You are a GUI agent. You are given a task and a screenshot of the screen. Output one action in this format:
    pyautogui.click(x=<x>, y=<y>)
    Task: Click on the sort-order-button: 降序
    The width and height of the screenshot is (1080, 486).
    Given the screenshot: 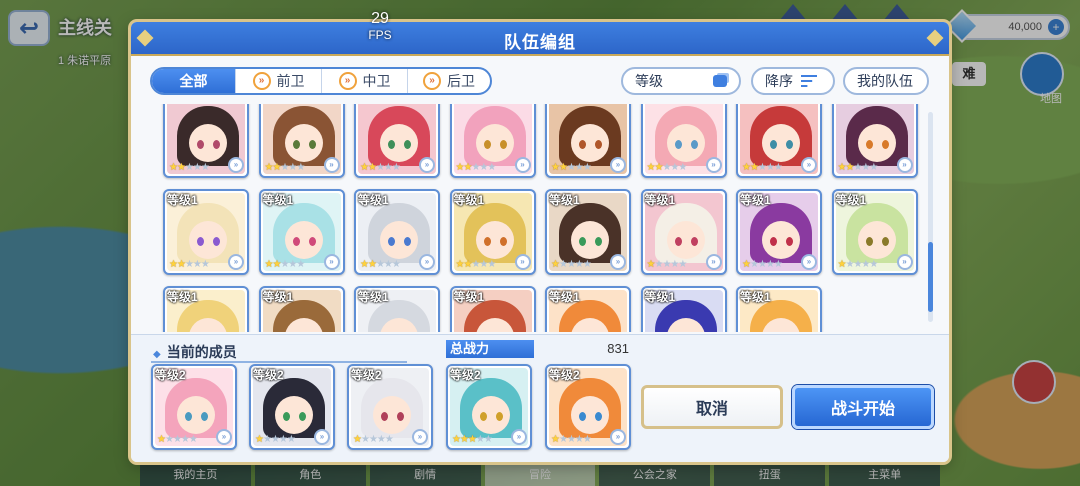 What is the action you would take?
    pyautogui.click(x=793, y=81)
    